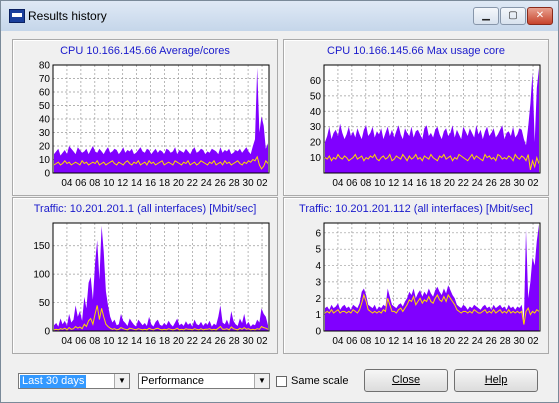  What do you see at coordinates (318, 315) in the screenshot?
I see `y-tick-label: 1` at bounding box center [318, 315].